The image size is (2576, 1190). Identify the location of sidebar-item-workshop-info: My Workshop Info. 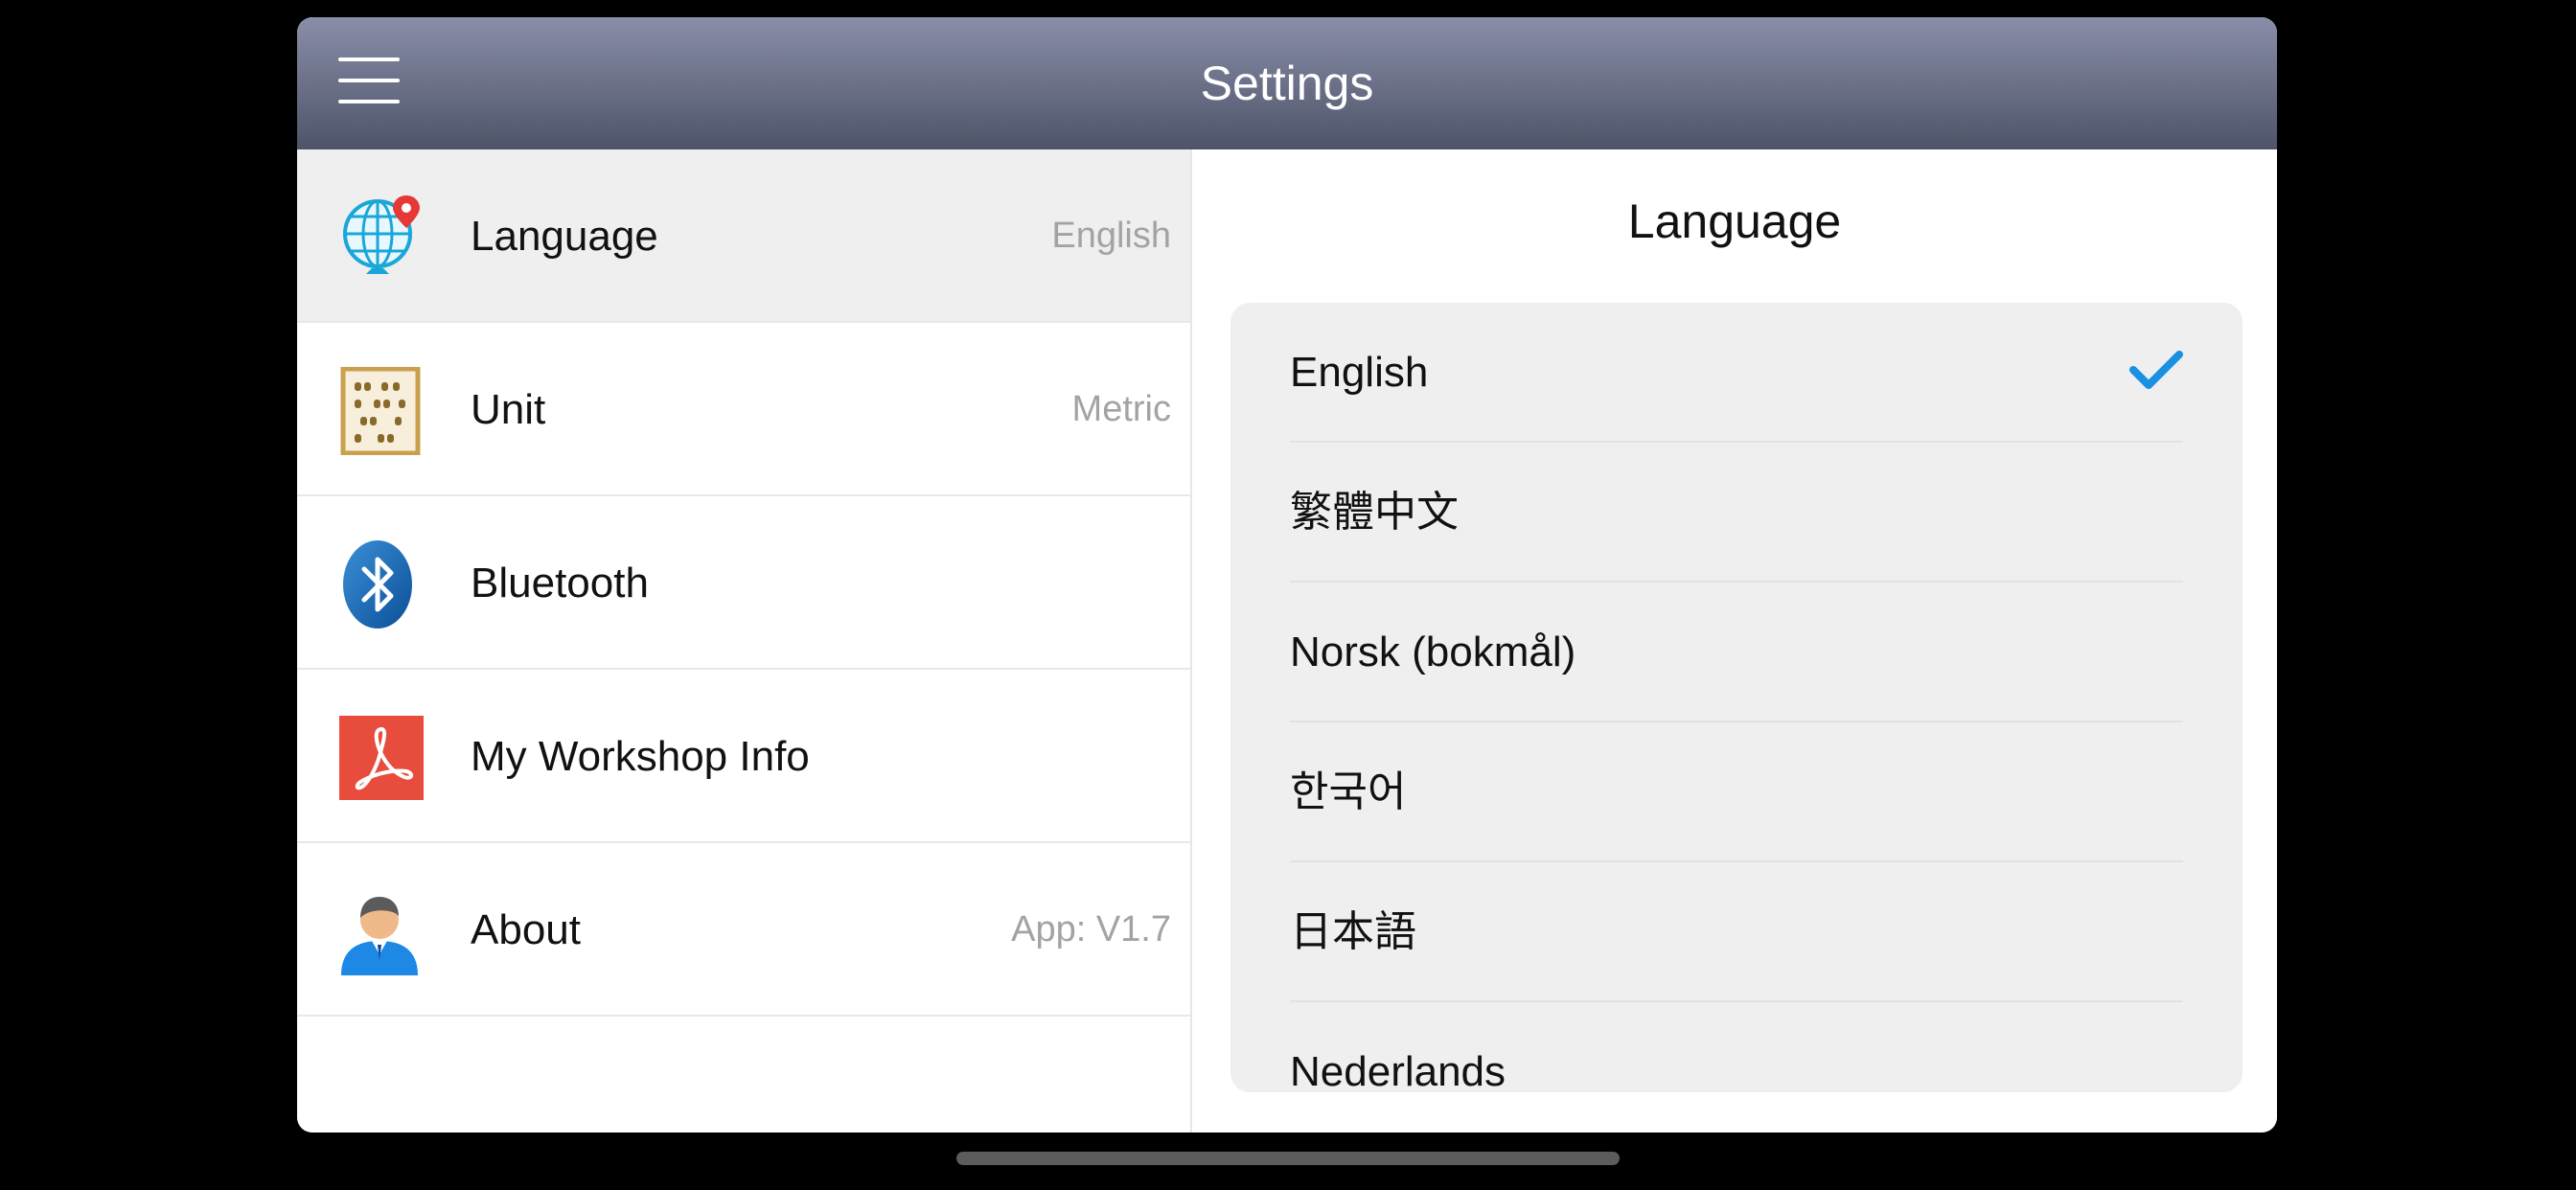
(743, 757).